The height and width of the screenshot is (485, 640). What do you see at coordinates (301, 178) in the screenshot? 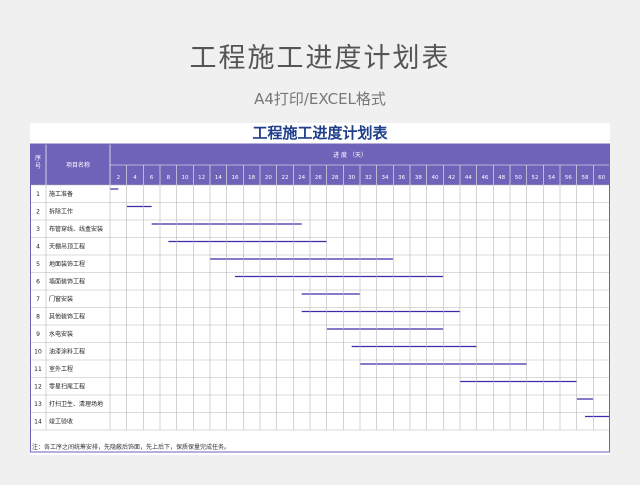
I see `day-label: 24` at bounding box center [301, 178].